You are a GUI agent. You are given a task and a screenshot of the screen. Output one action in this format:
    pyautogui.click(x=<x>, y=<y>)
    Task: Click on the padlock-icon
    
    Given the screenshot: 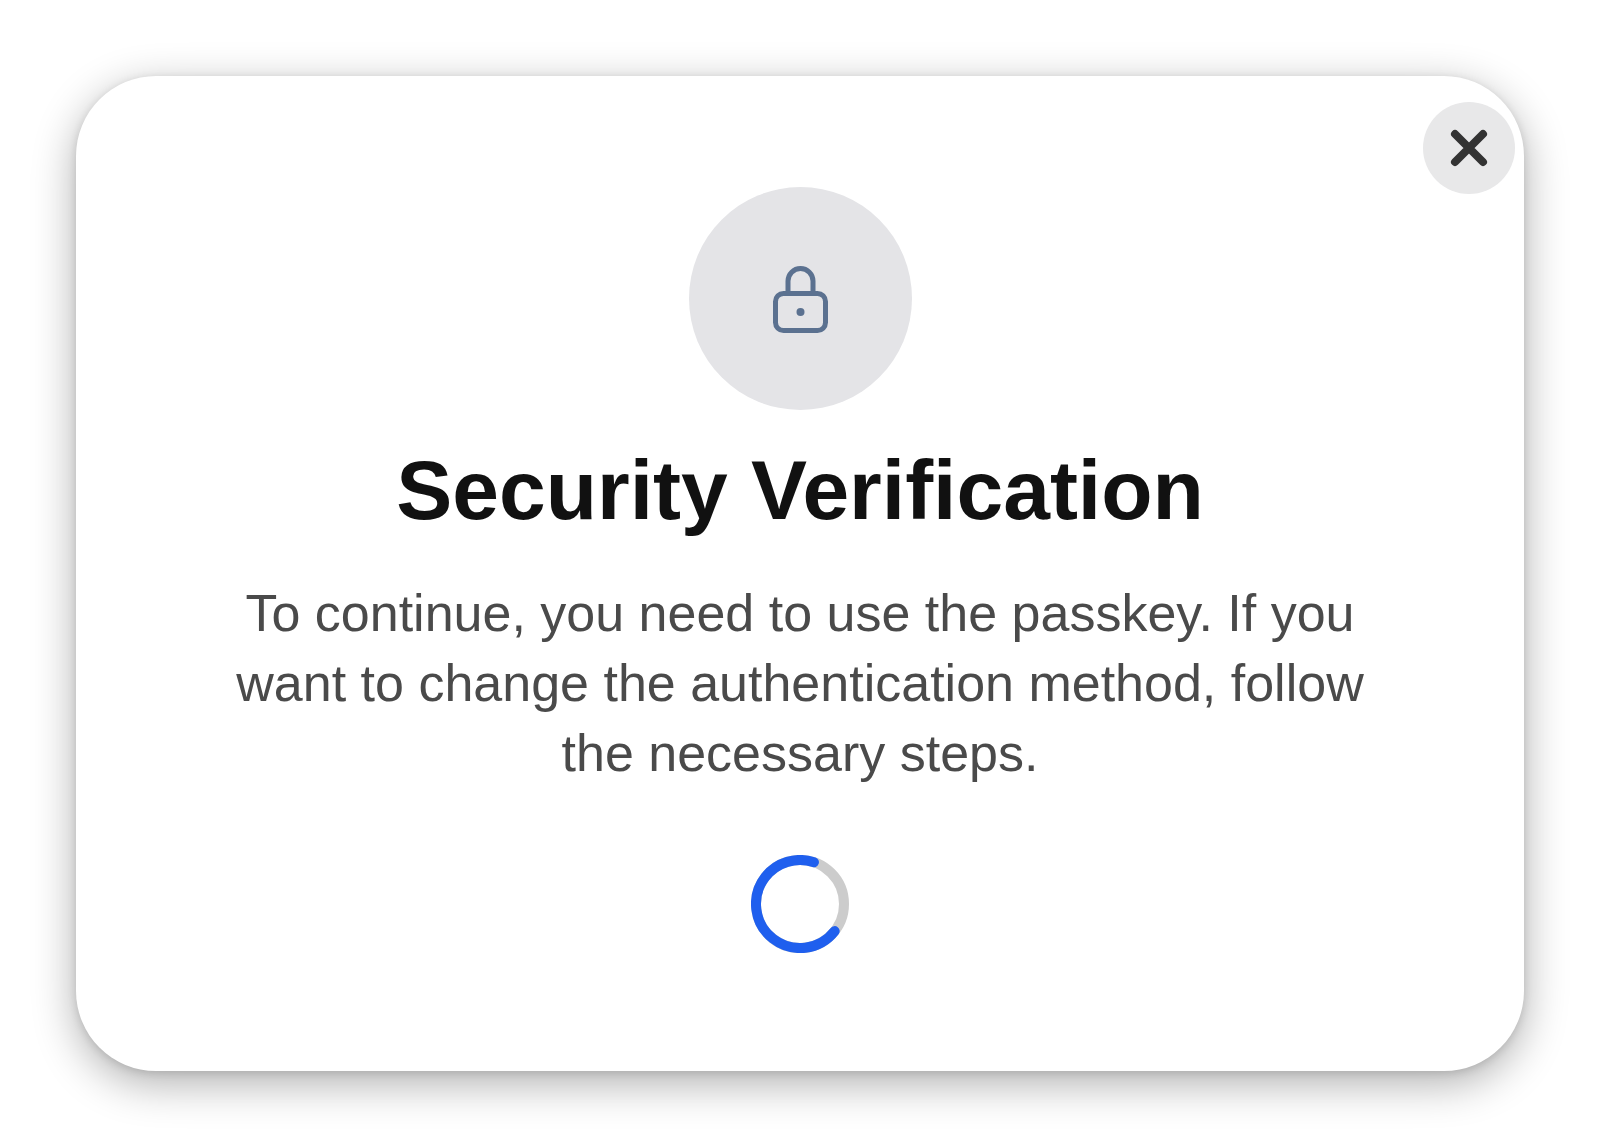 What is the action you would take?
    pyautogui.click(x=800, y=298)
    